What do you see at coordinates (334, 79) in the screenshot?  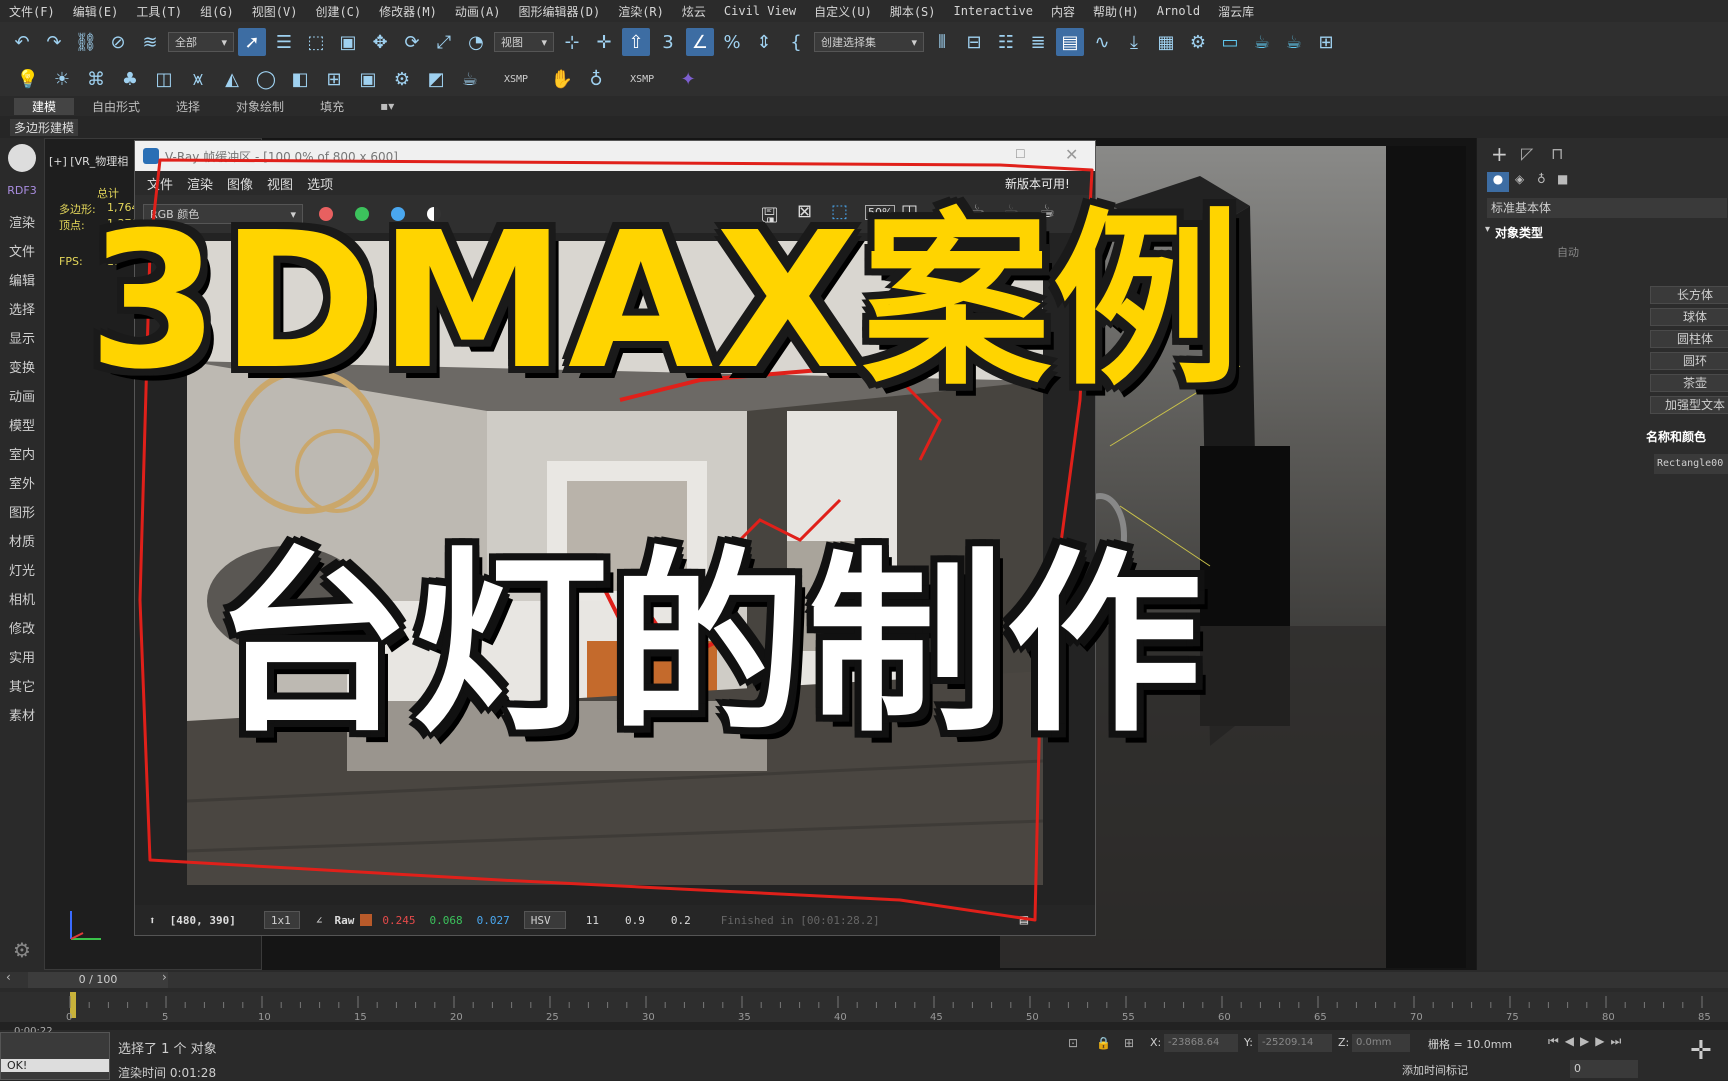 I see `grid-icon: ⊞` at bounding box center [334, 79].